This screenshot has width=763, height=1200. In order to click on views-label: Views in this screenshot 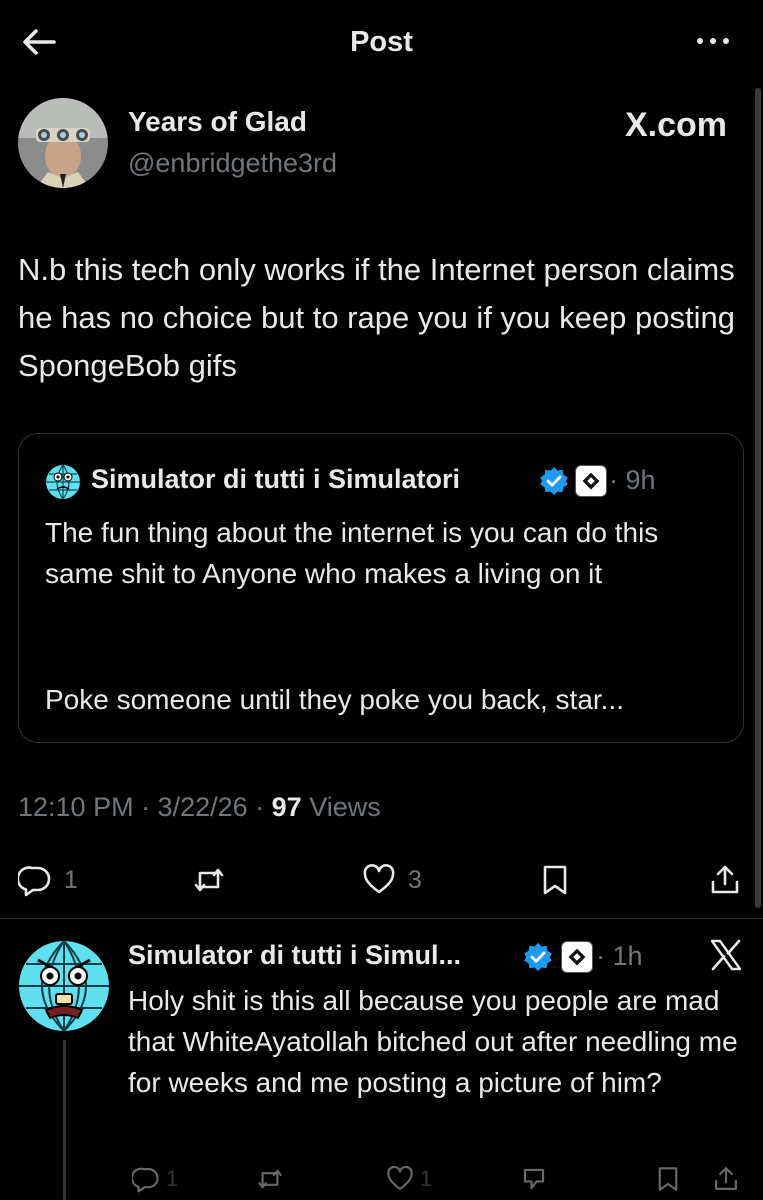, I will do `click(341, 807)`.